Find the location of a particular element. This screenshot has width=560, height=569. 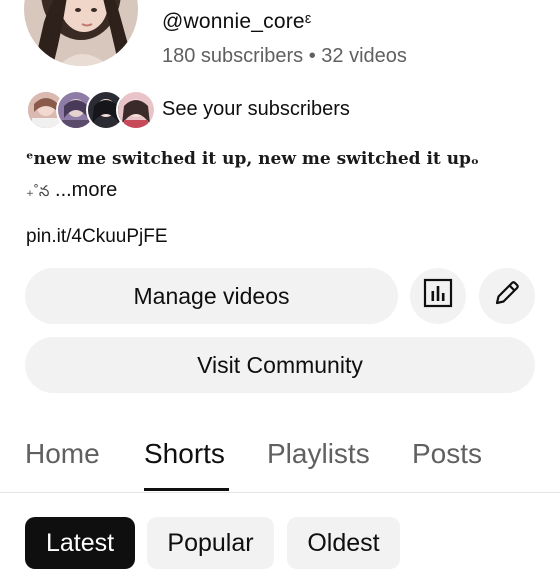

analytics-button is located at coordinates (438, 296).